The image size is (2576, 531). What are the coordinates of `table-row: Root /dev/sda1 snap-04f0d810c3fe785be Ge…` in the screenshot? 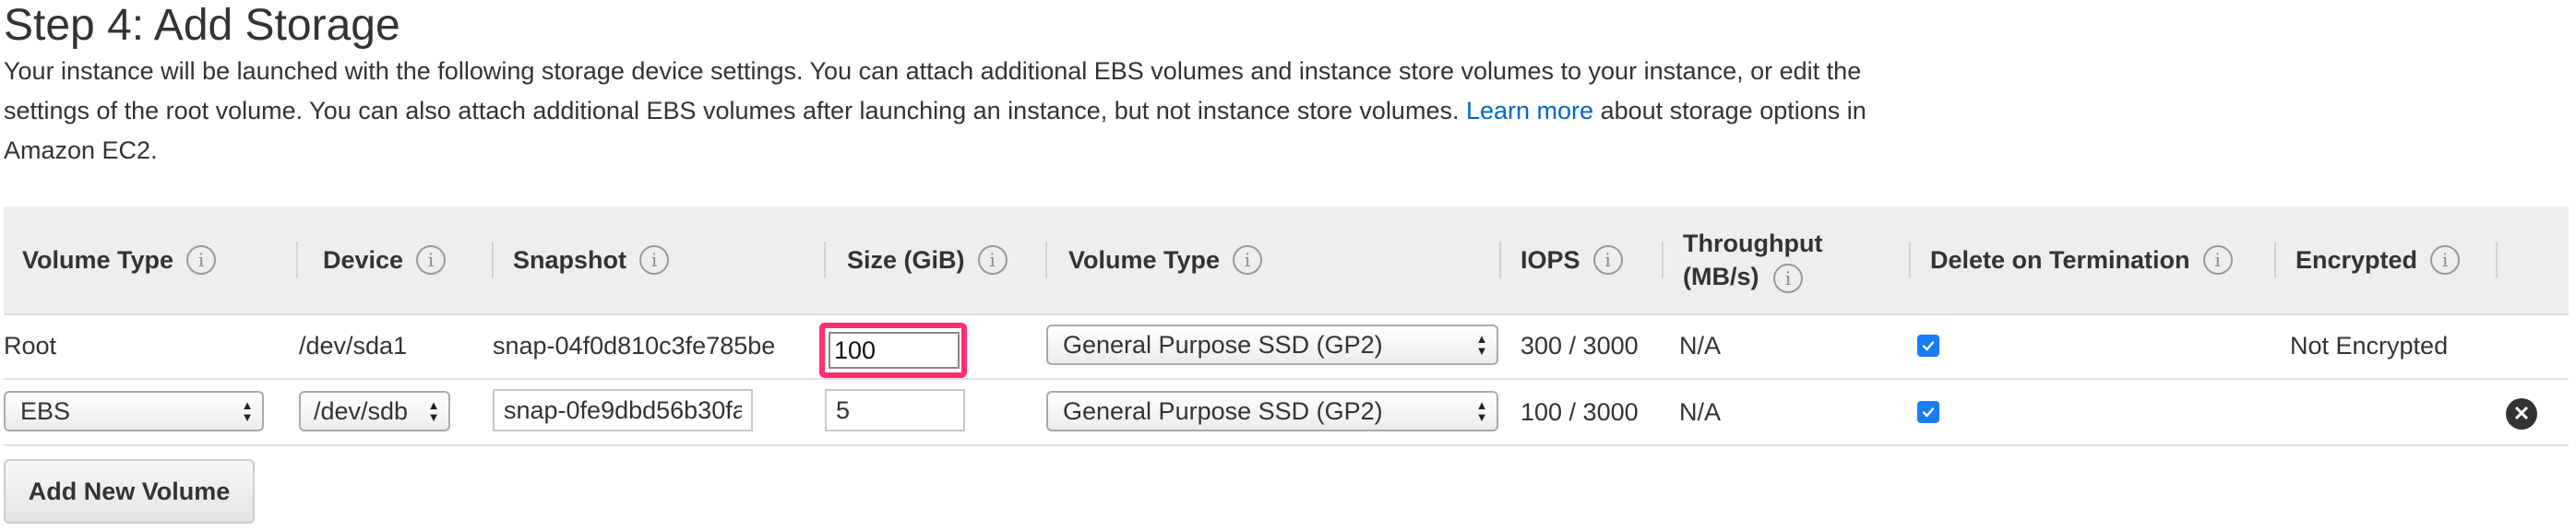 It's located at (1287, 346).